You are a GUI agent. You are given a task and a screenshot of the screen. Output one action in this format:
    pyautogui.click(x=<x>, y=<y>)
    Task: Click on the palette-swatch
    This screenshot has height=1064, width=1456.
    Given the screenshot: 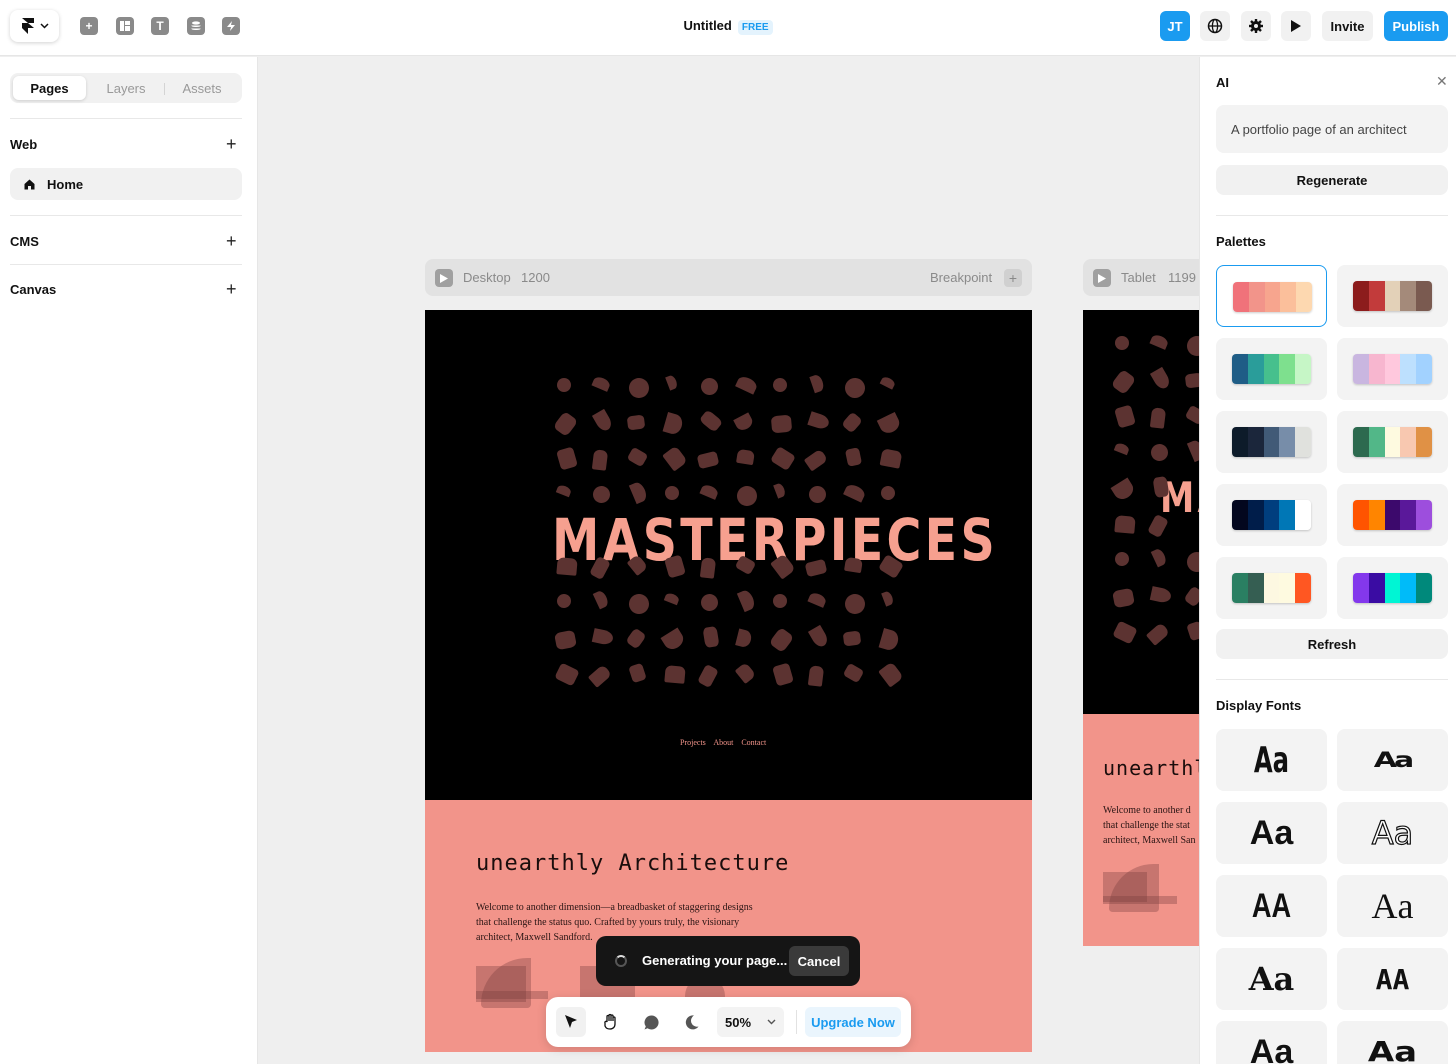 What is the action you would take?
    pyautogui.click(x=1392, y=588)
    